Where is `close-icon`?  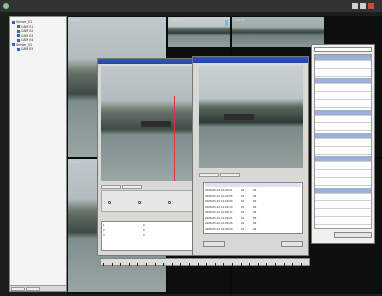 close-icon is located at coordinates (371, 6).